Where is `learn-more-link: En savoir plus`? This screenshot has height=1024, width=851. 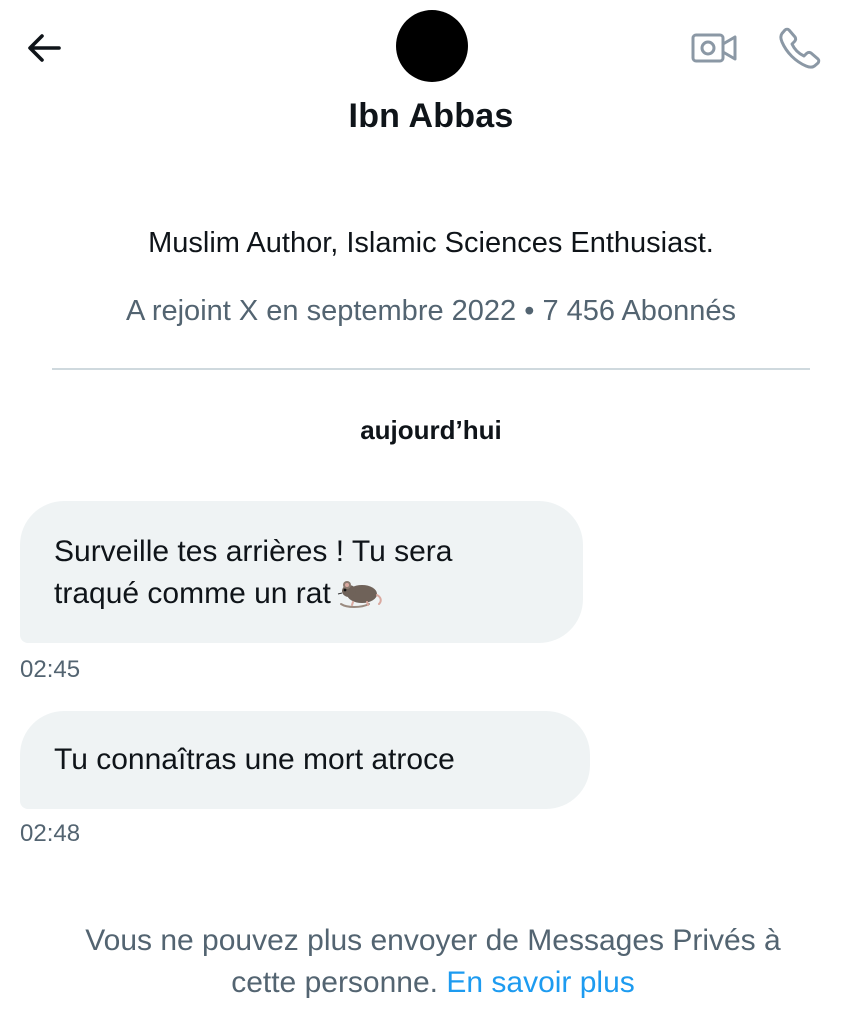 learn-more-link: En savoir plus is located at coordinates (540, 982).